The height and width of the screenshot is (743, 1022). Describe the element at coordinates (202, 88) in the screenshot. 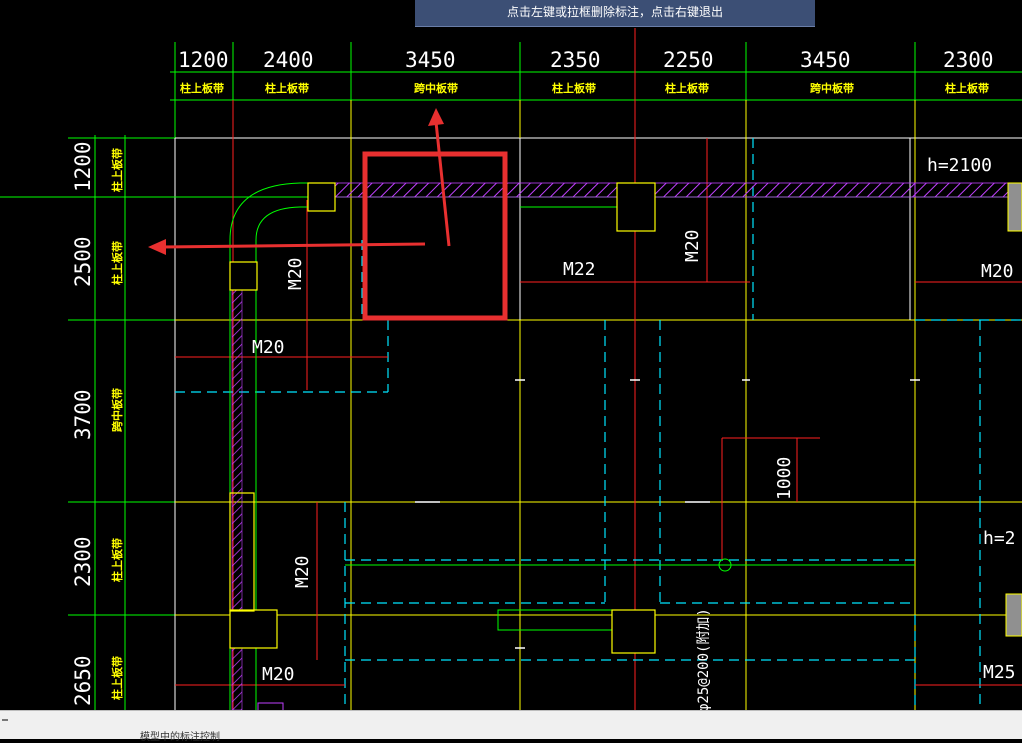

I see `top-label-1: 柱上板带` at that location.